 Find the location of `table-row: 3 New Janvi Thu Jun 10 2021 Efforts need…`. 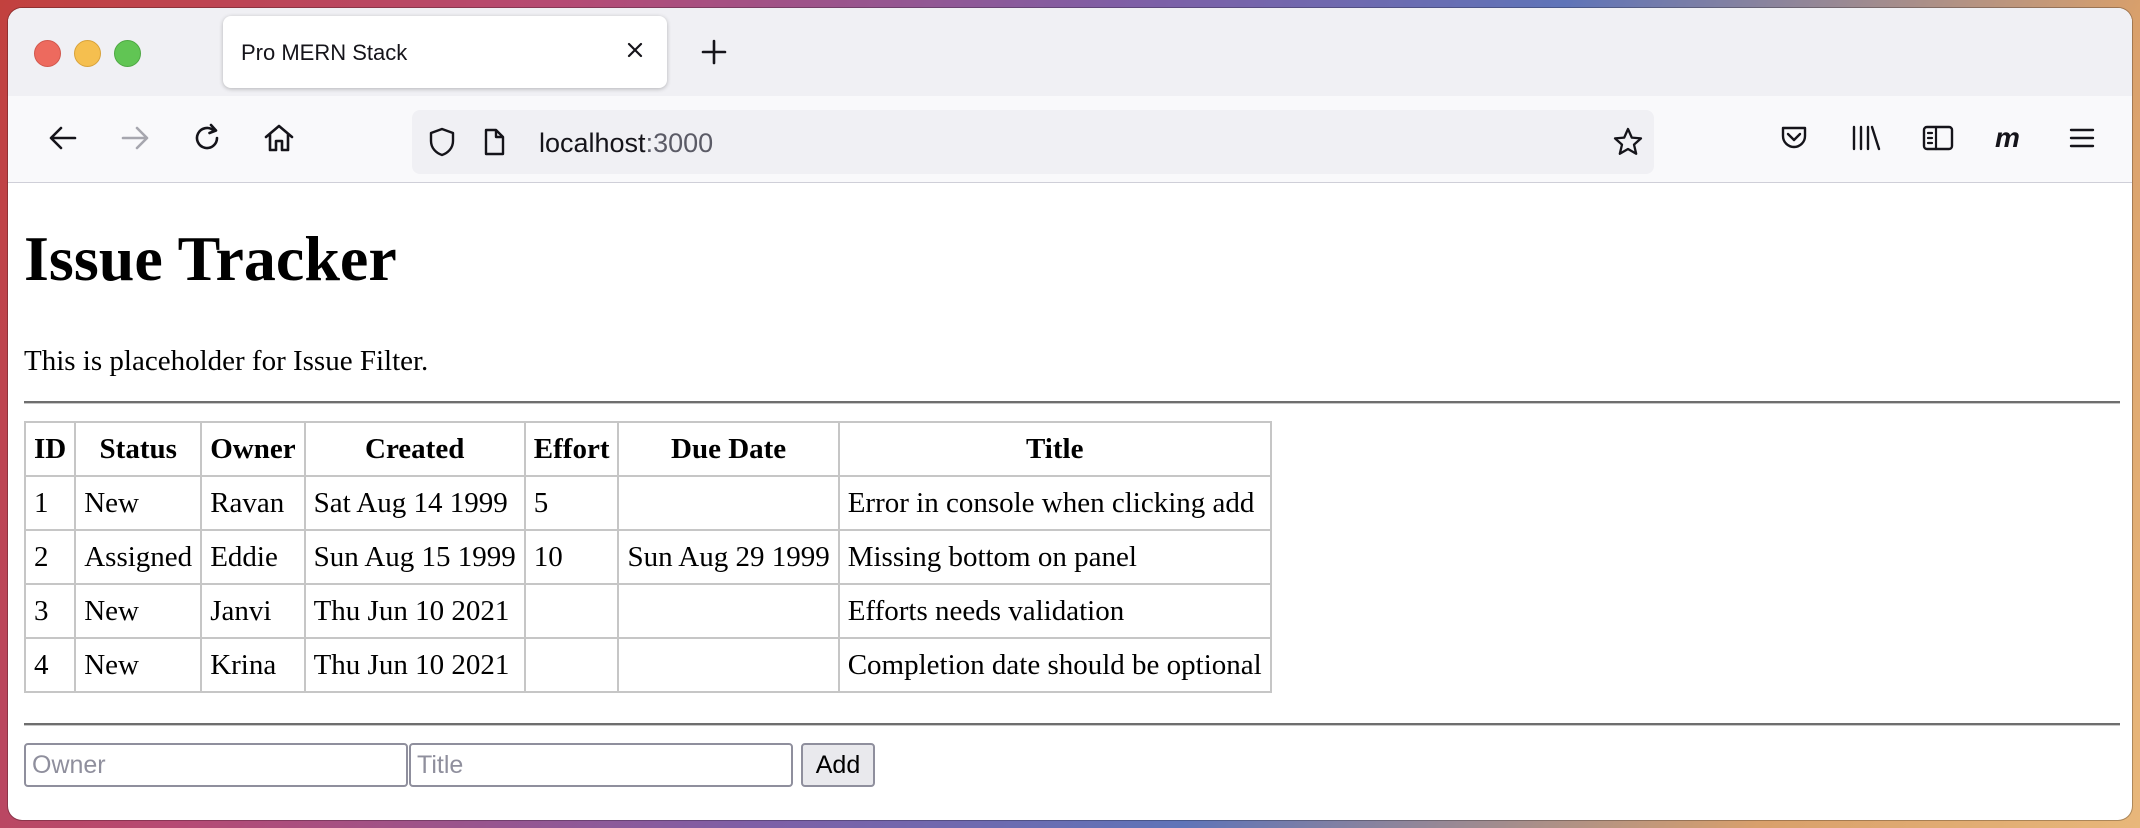

table-row: 3 New Janvi Thu Jun 10 2021 Efforts need… is located at coordinates (647, 611).